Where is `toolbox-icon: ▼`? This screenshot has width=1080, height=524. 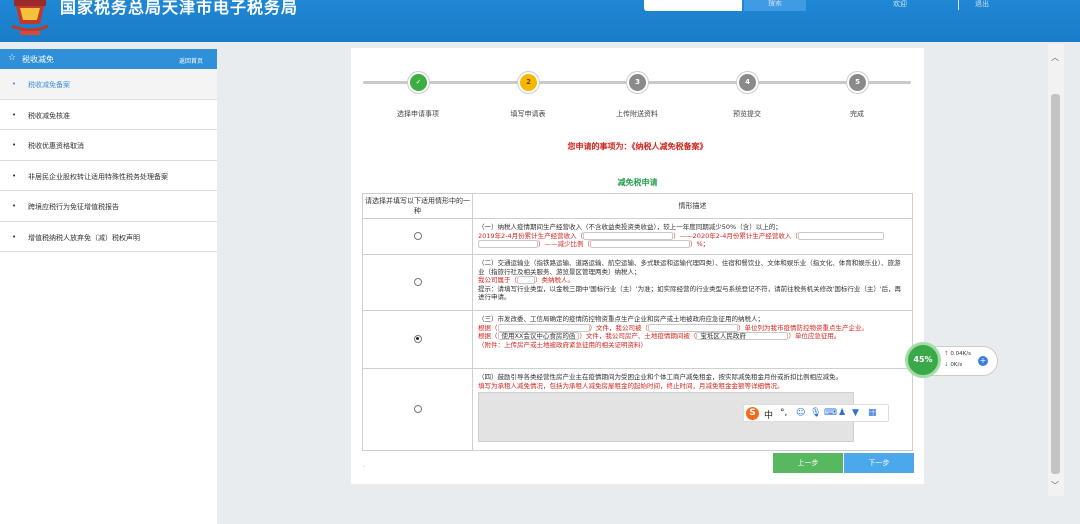
toolbox-icon: ▼ is located at coordinates (855, 413).